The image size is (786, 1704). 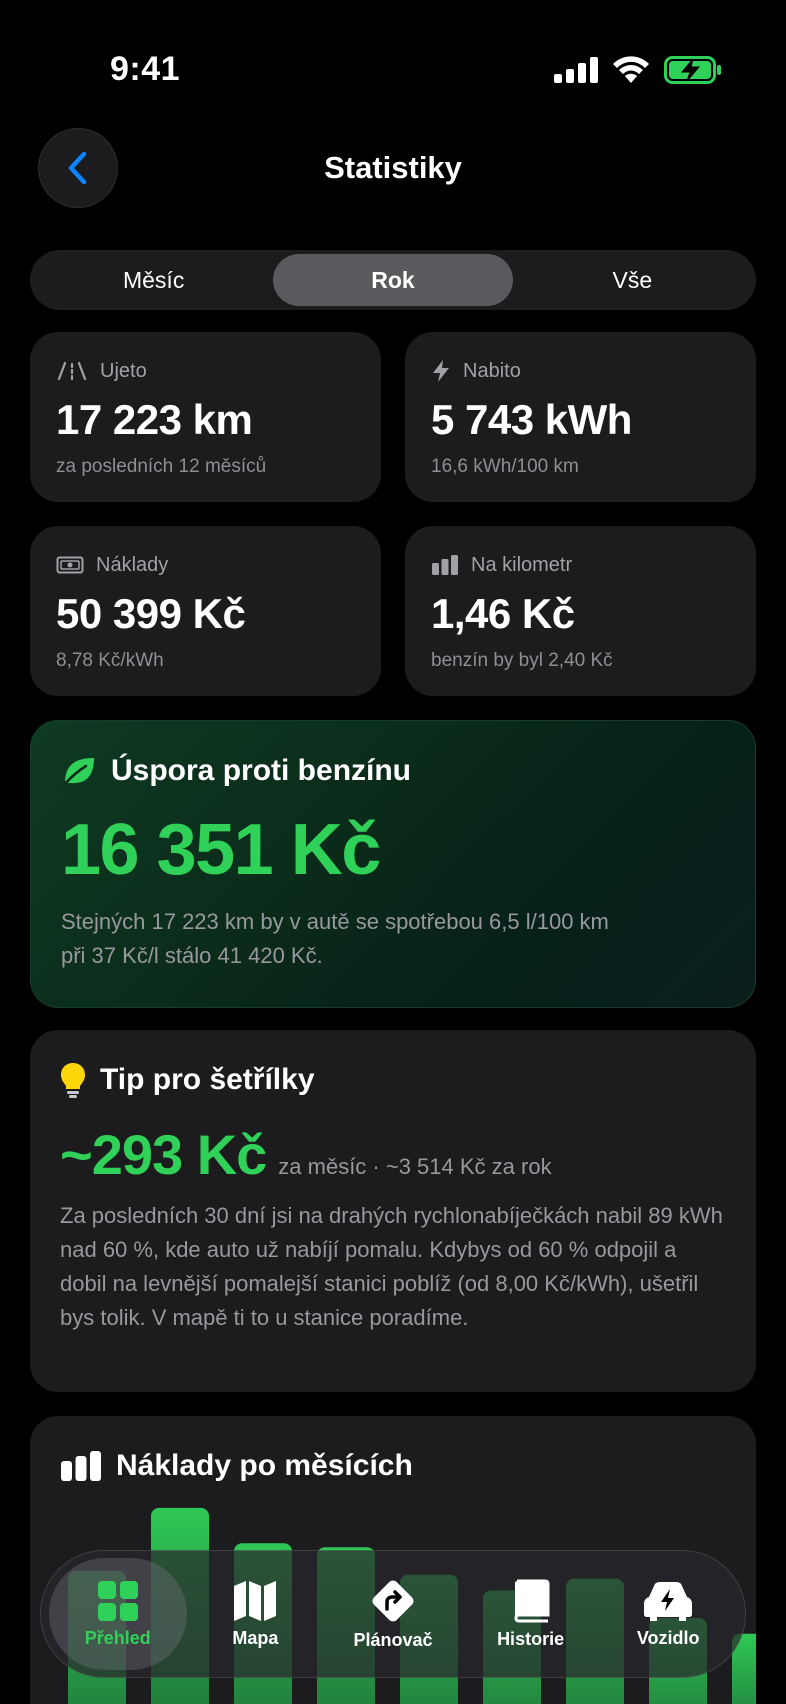 What do you see at coordinates (522, 660) in the screenshot?
I see `stat-subtitle: benzín by byl 2,40 Kč` at bounding box center [522, 660].